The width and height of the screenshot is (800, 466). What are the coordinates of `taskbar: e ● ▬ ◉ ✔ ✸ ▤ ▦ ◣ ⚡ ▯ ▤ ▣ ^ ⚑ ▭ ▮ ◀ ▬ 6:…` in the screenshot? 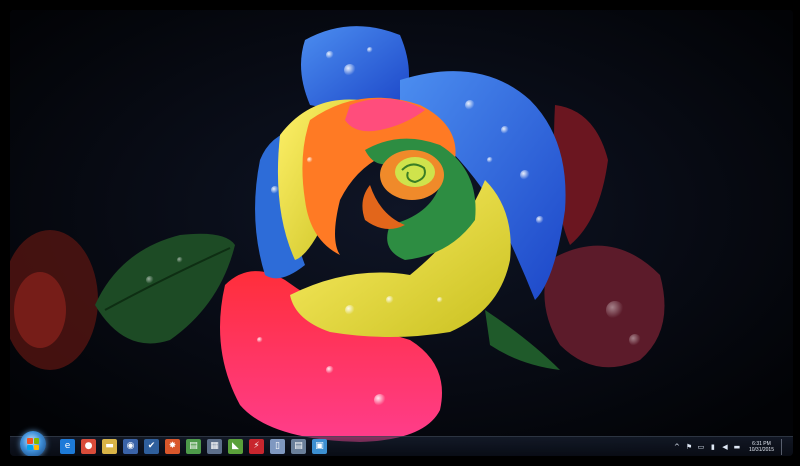 It's located at (401, 443).